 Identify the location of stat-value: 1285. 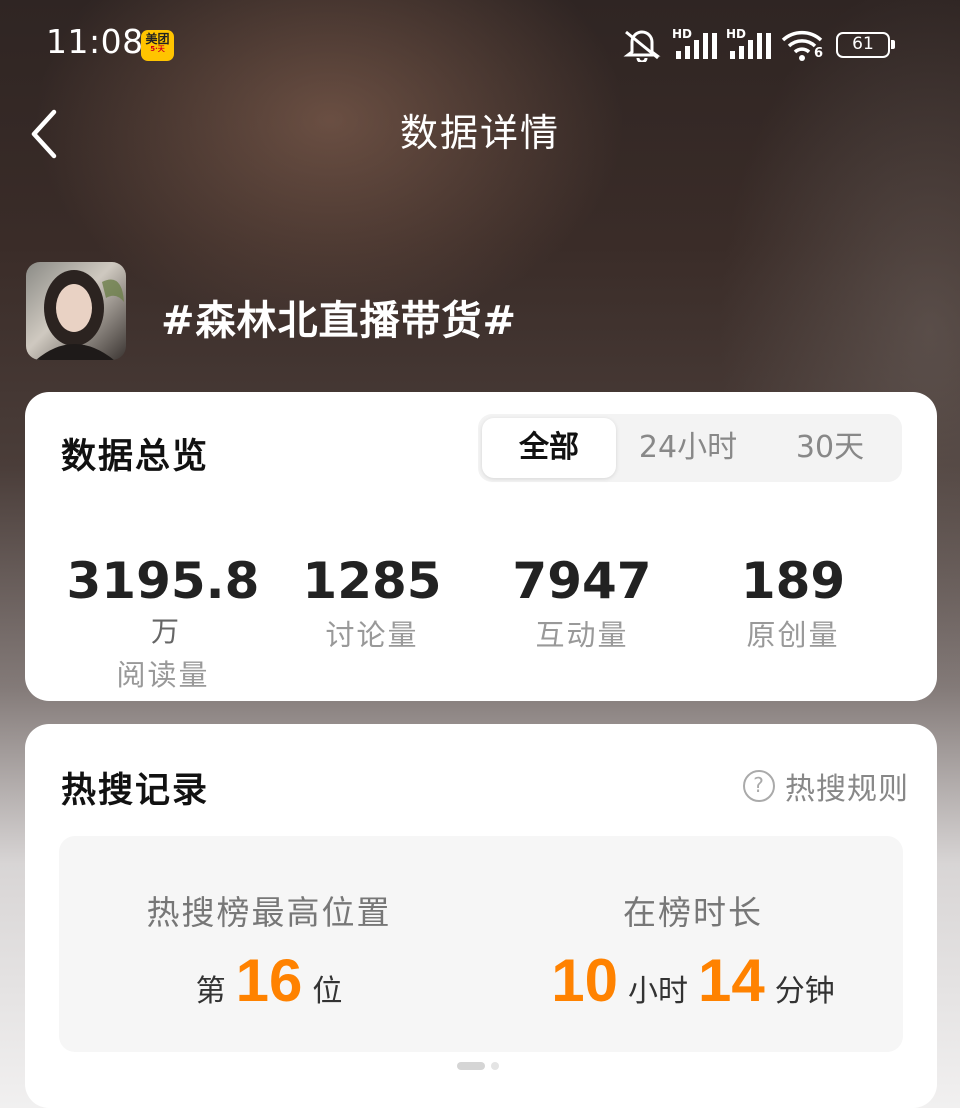
(372, 581).